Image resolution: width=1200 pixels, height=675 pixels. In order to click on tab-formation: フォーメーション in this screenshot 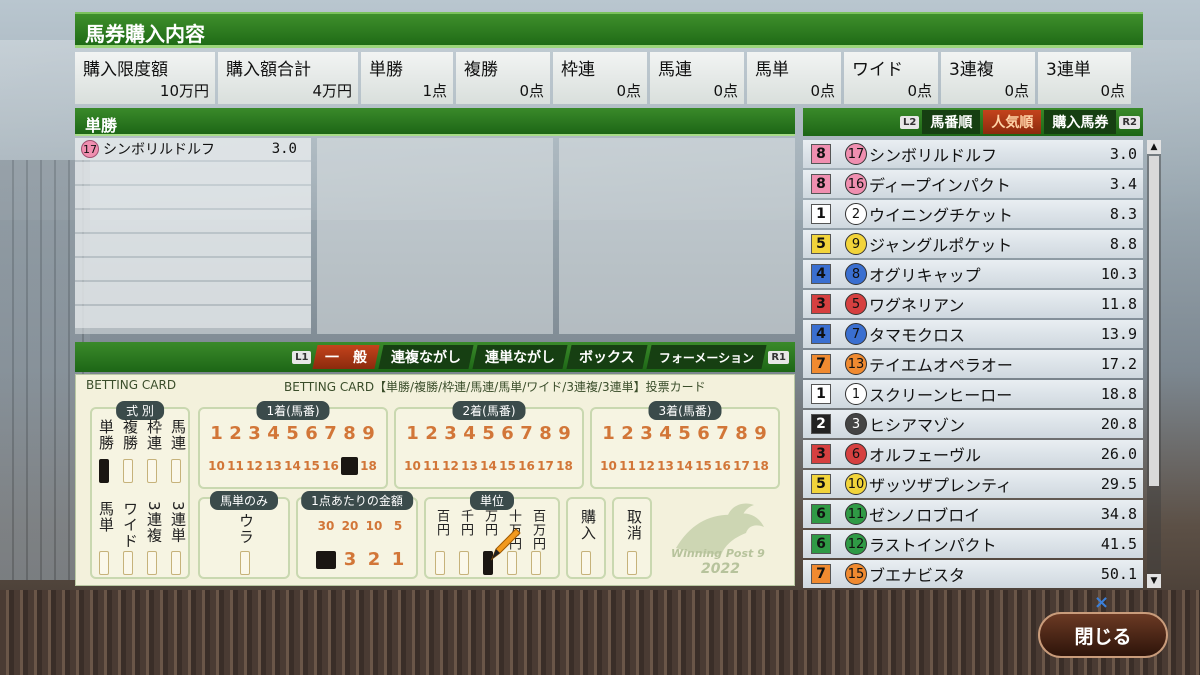, I will do `click(706, 357)`.